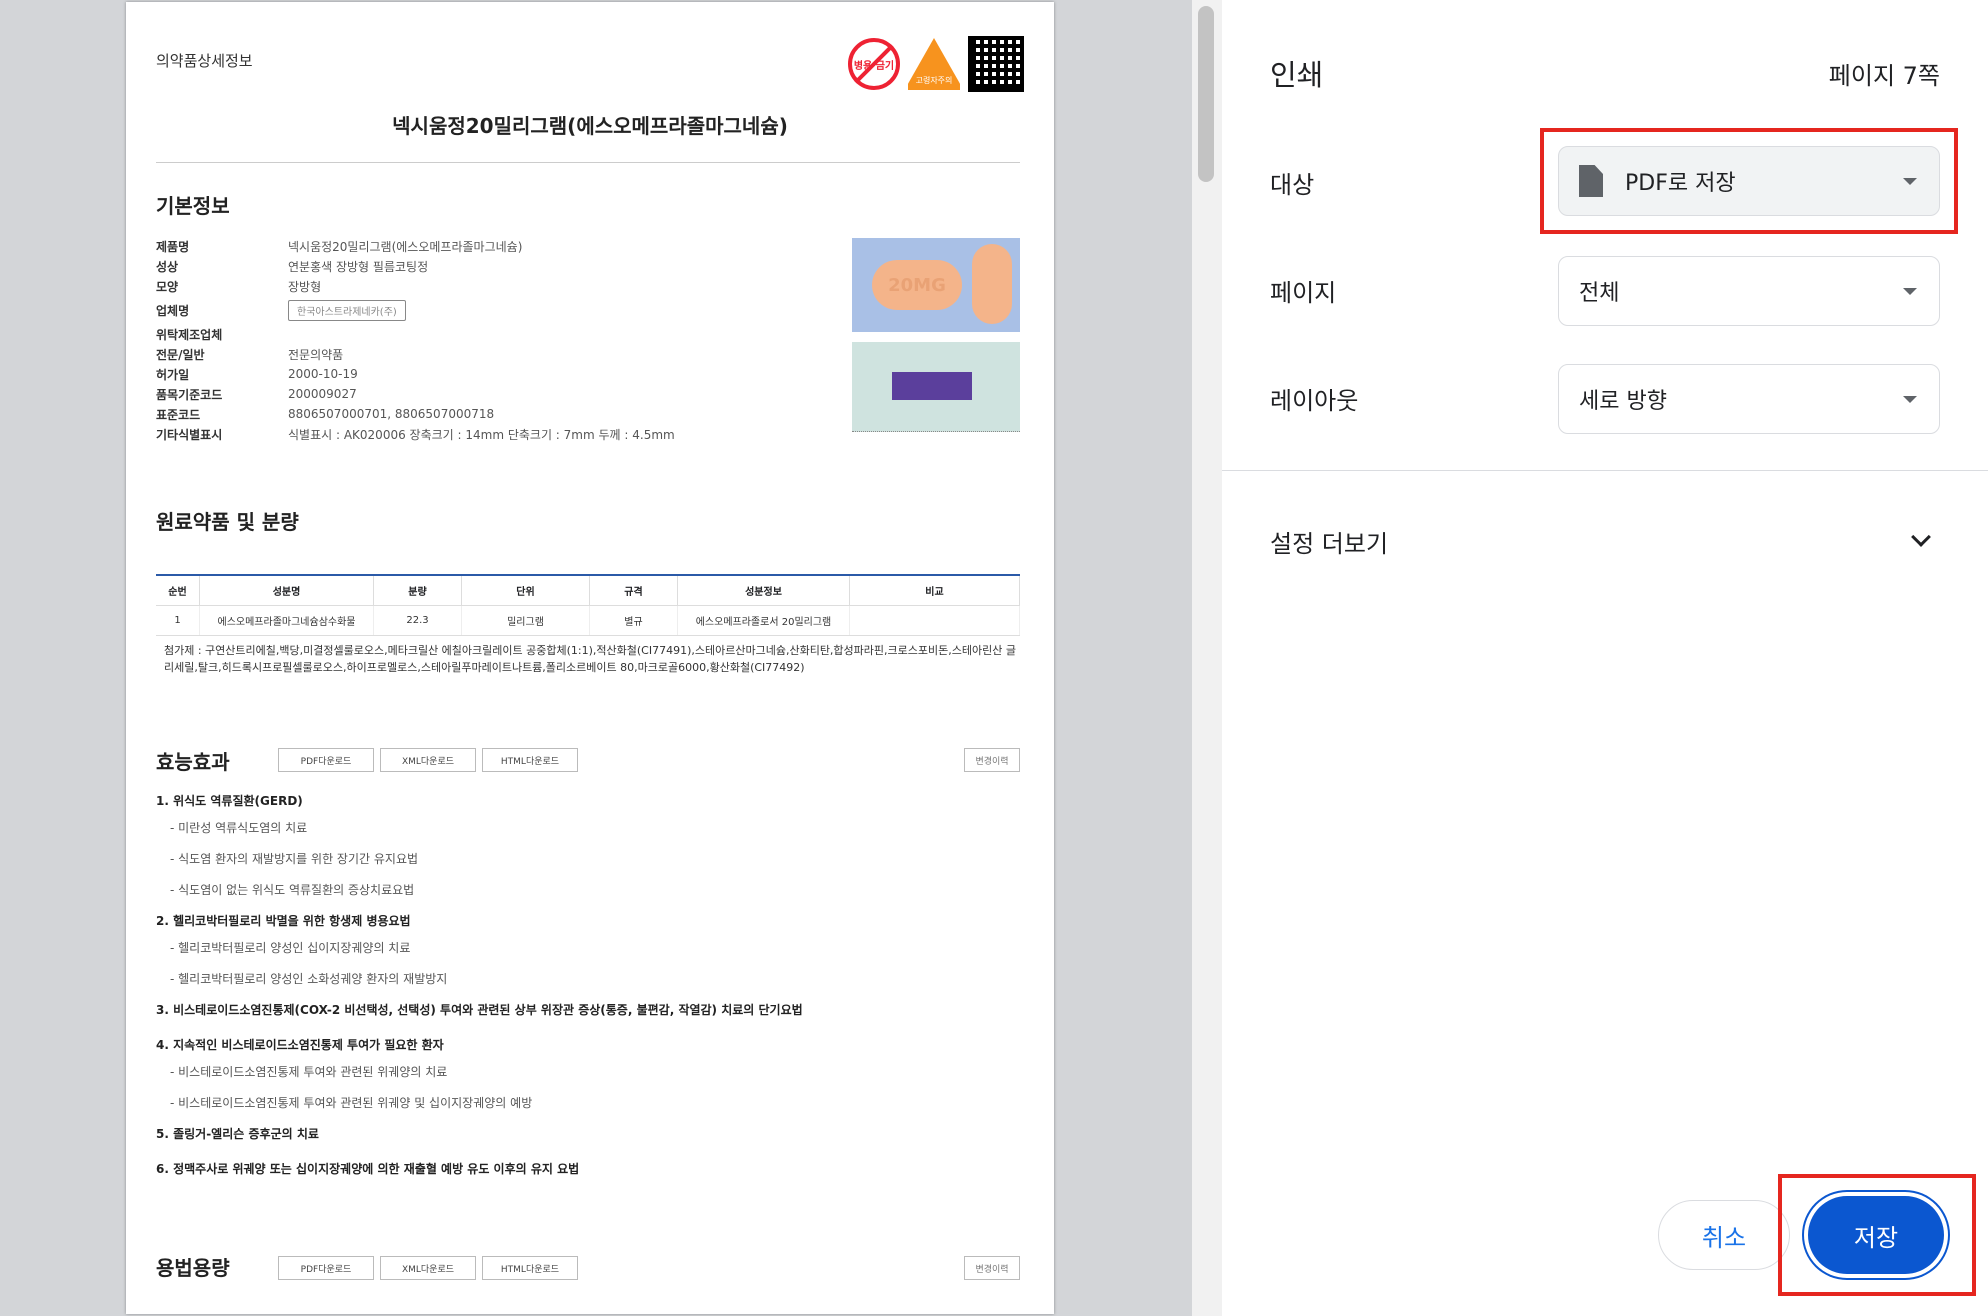 This screenshot has width=1988, height=1316. What do you see at coordinates (204, 61) in the screenshot?
I see `document-category-label: 의약품상세정보` at bounding box center [204, 61].